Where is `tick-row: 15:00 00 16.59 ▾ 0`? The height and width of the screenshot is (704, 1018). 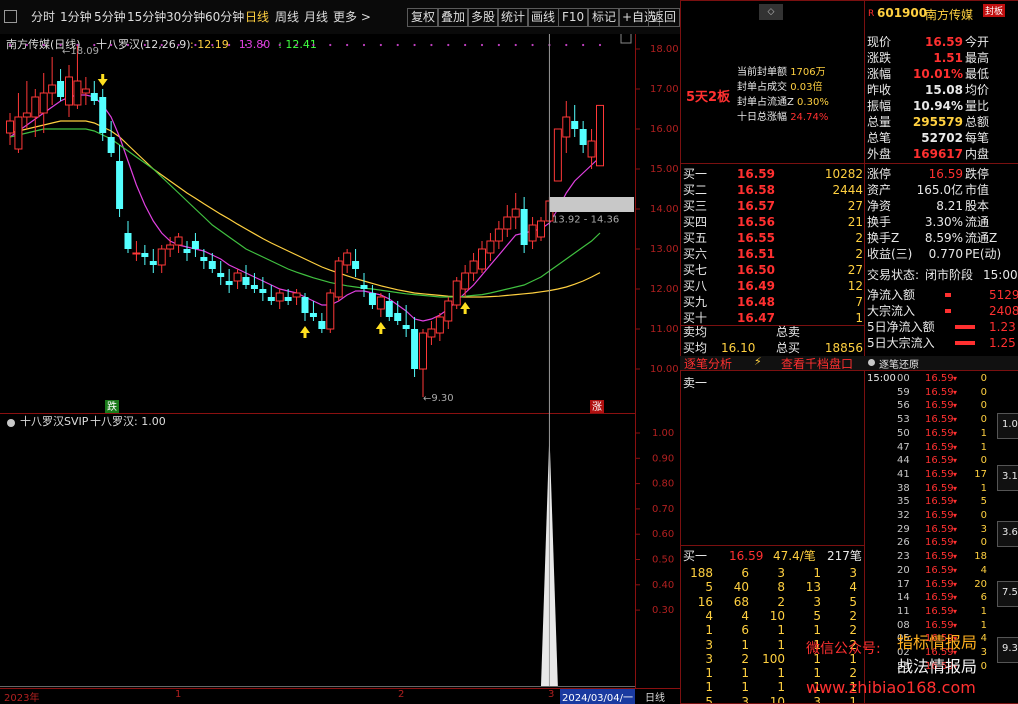 tick-row: 15:00 00 16.59 ▾ 0 is located at coordinates (941, 378).